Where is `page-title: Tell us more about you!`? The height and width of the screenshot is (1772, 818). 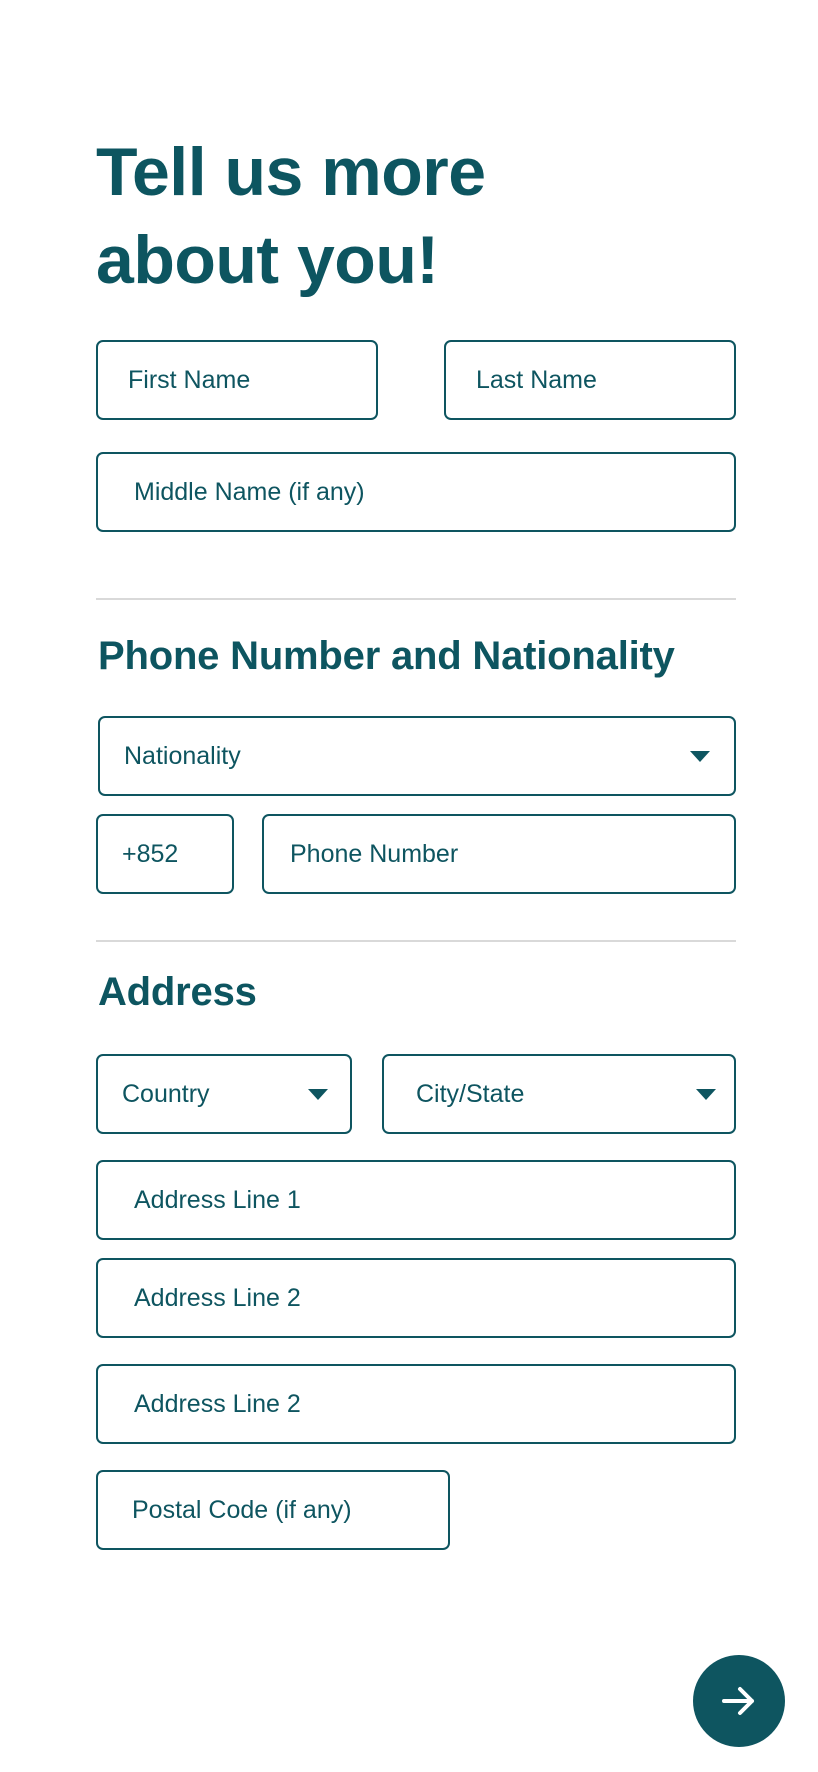
page-title: Tell us more about you! is located at coordinates (396, 216).